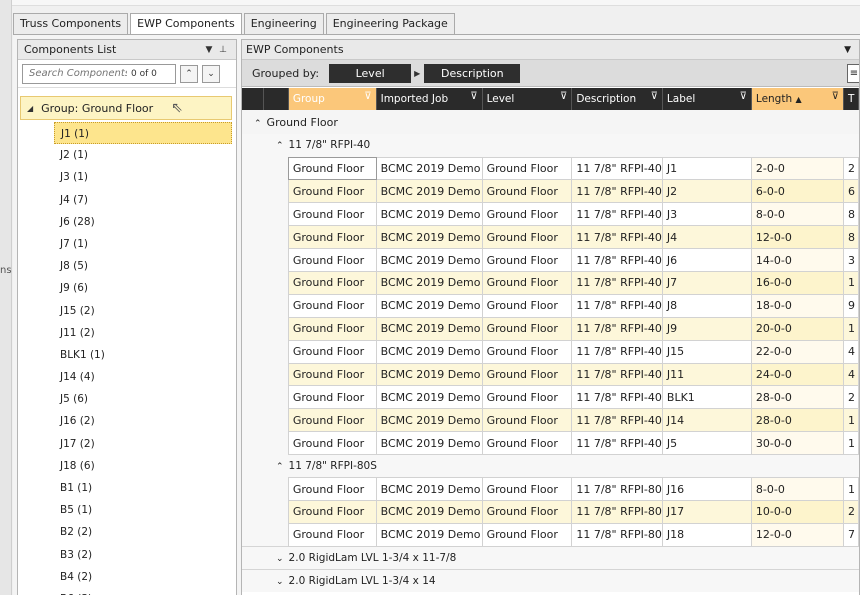 This screenshot has width=860, height=595. I want to click on table-cell: J4, so click(706, 237).